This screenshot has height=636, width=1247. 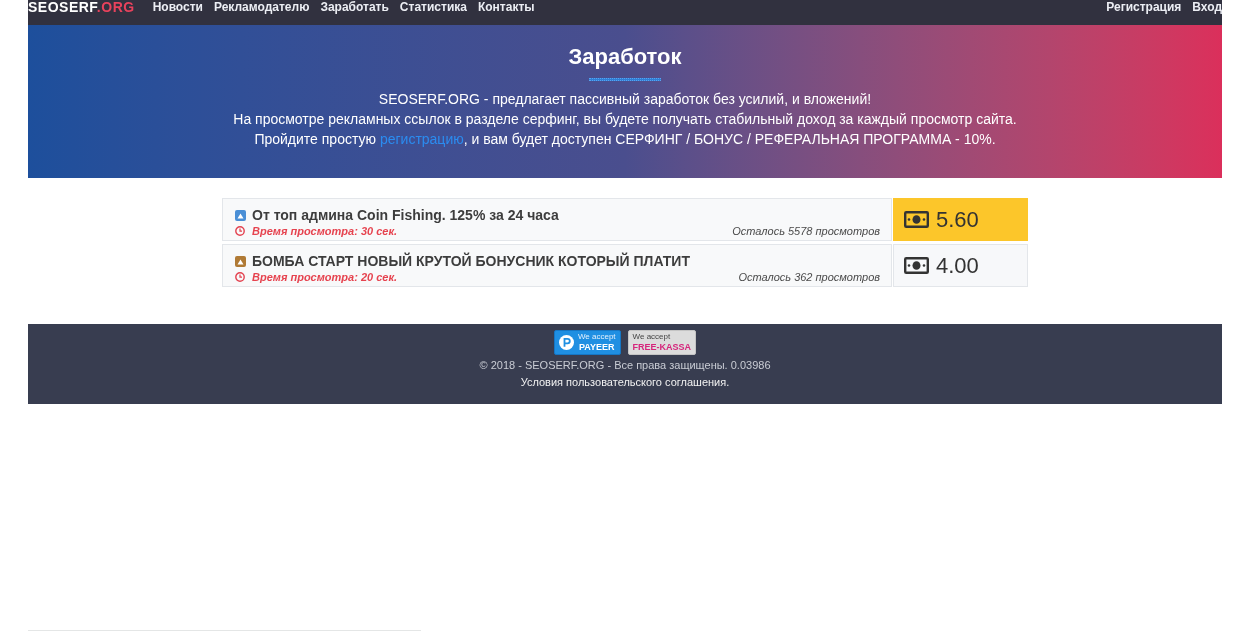 I want to click on remaining-views: Осталось 5578 просмотров, so click(x=806, y=231).